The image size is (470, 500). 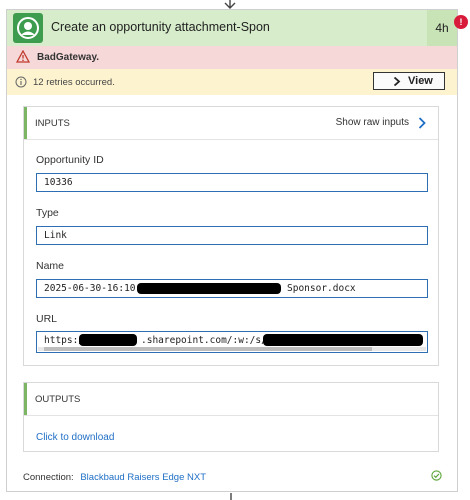 I want to click on url-field: https:// .sharepoint.com/:w:/s/, so click(x=232, y=342).